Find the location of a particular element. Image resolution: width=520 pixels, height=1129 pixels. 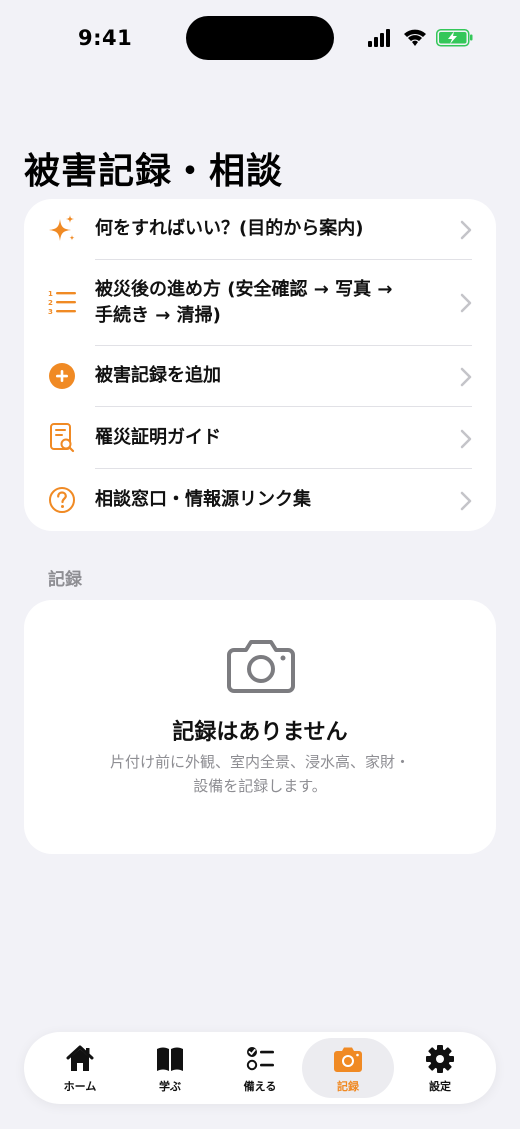

tab-label: ホーム is located at coordinates (80, 1086).